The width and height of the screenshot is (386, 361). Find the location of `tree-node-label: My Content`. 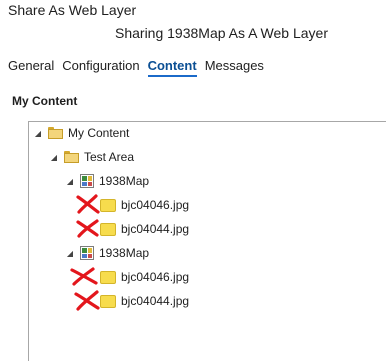

tree-node-label: My Content is located at coordinates (99, 133).